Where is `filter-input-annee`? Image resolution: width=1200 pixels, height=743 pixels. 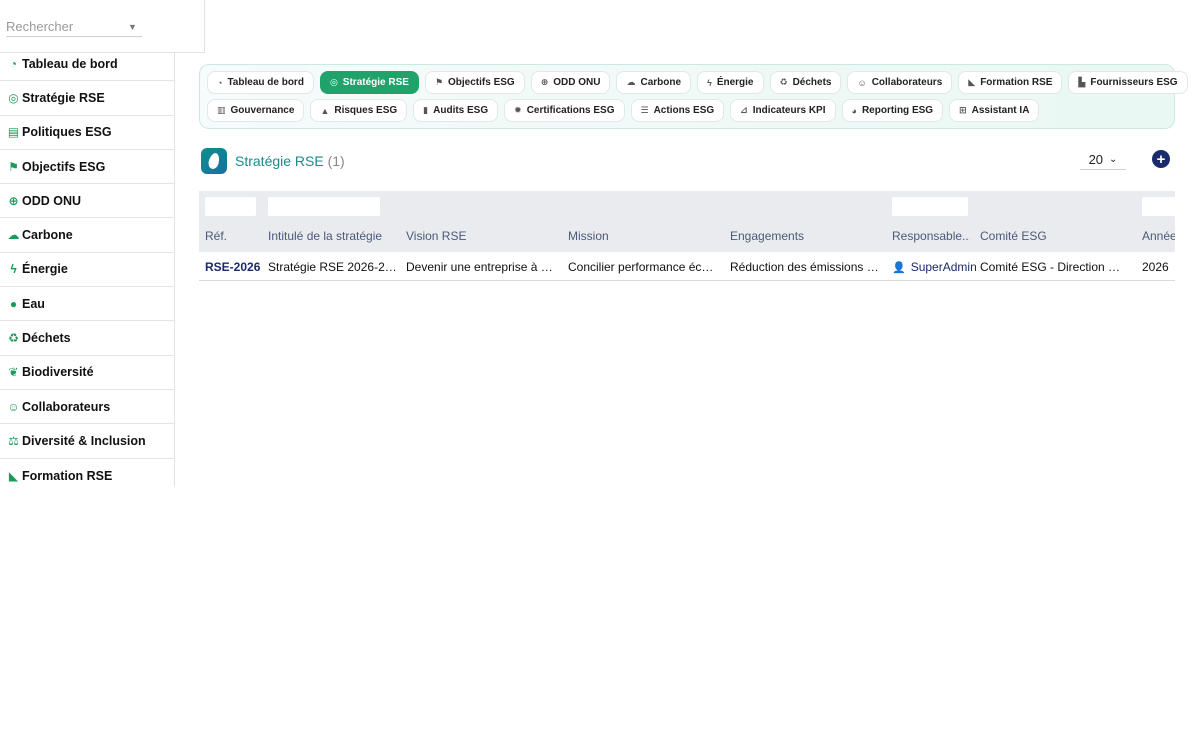 filter-input-annee is located at coordinates (1158, 206).